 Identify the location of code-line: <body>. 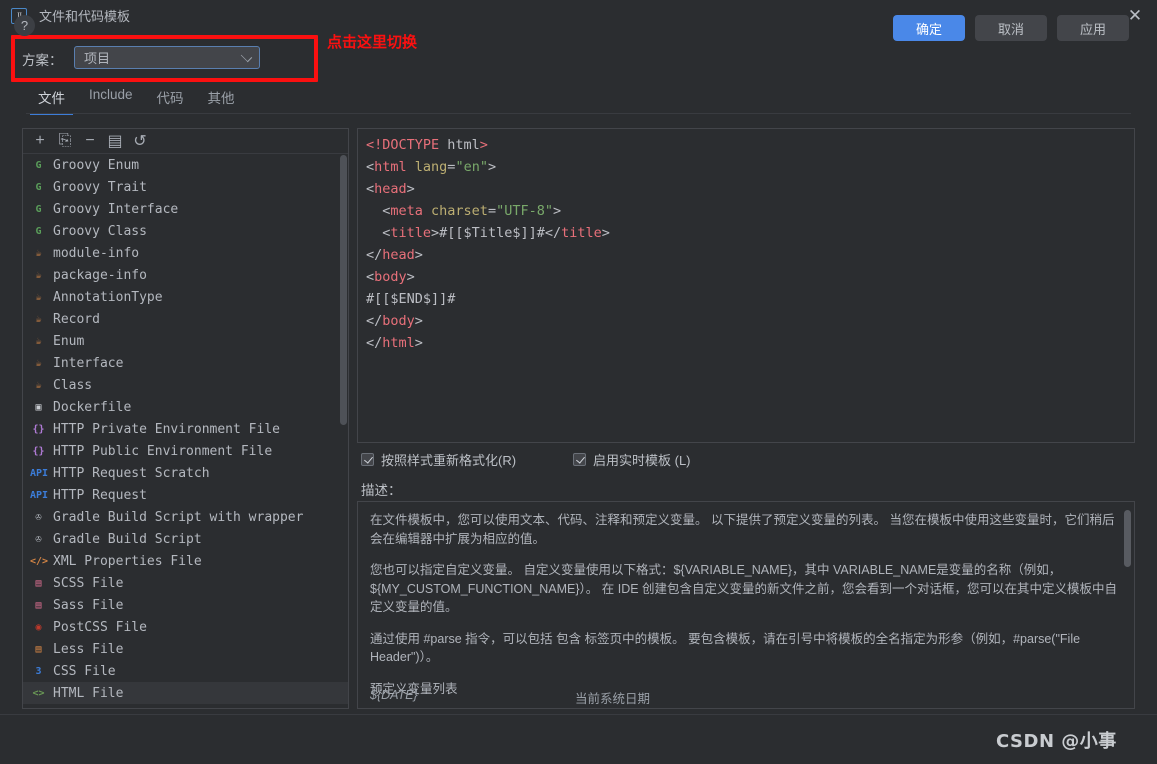
(746, 277).